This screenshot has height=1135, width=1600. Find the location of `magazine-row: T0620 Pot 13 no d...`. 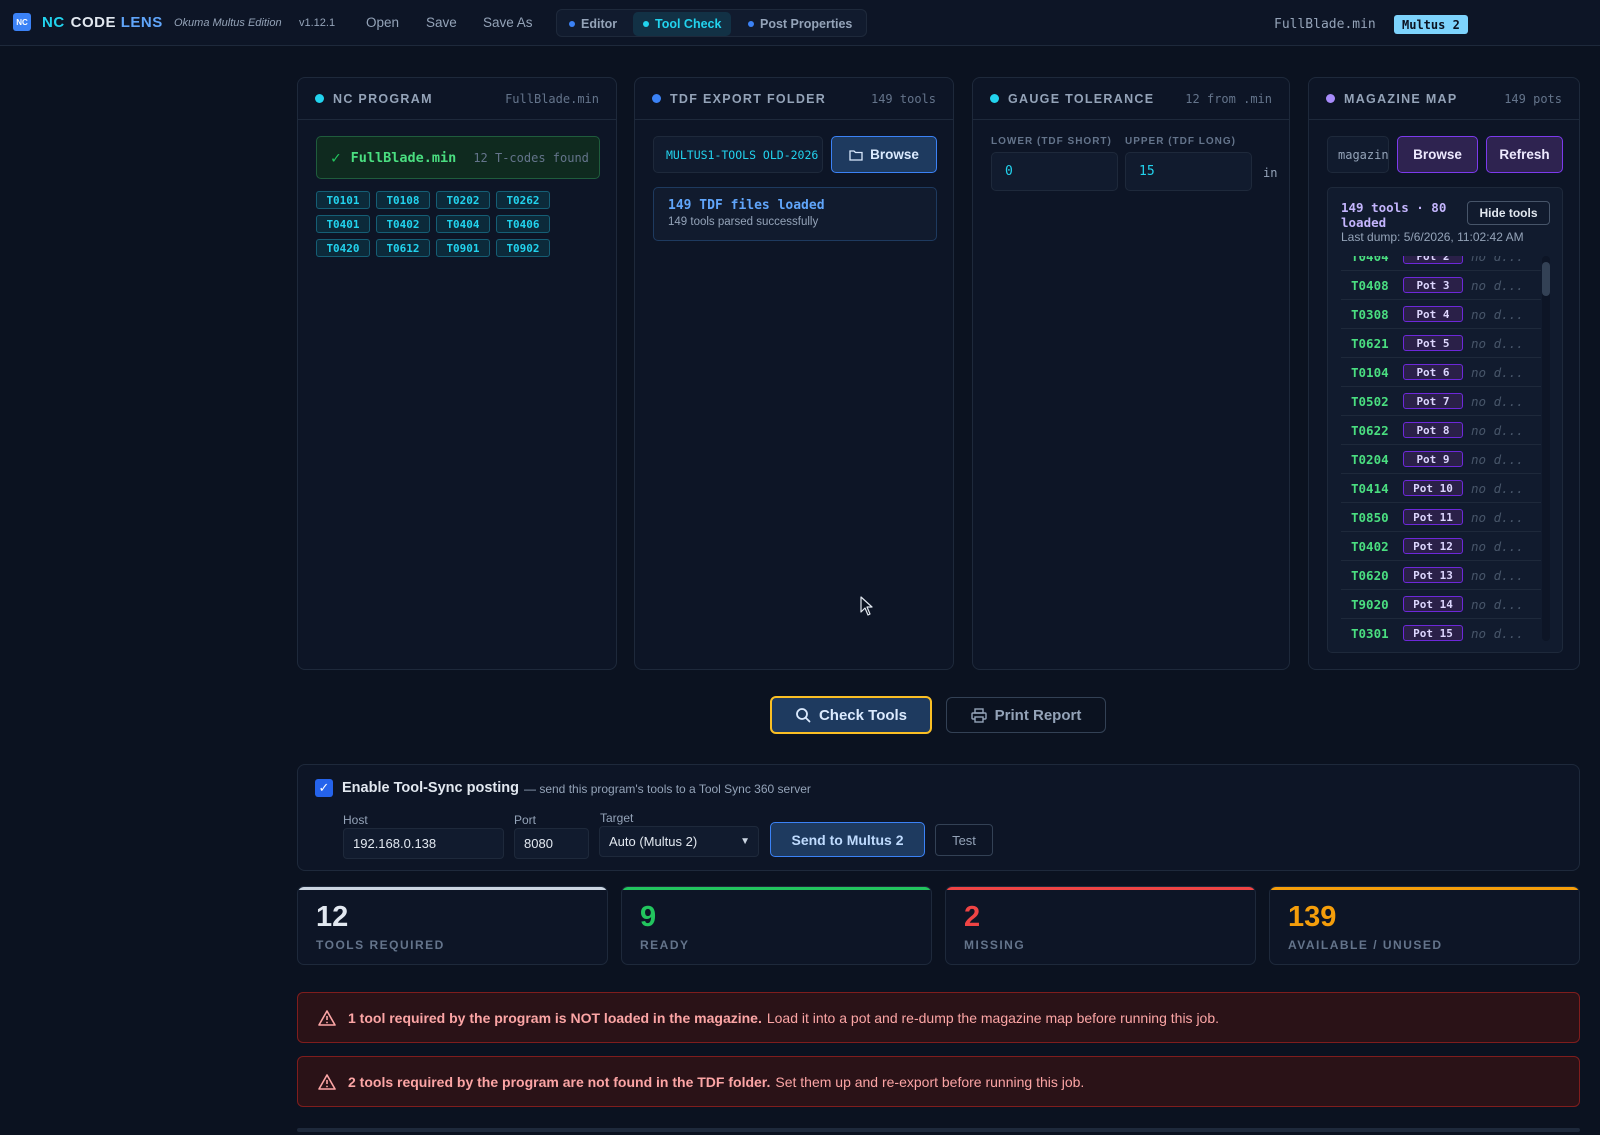

magazine-row: T0620 Pot 13 no d... is located at coordinates (1441, 575).